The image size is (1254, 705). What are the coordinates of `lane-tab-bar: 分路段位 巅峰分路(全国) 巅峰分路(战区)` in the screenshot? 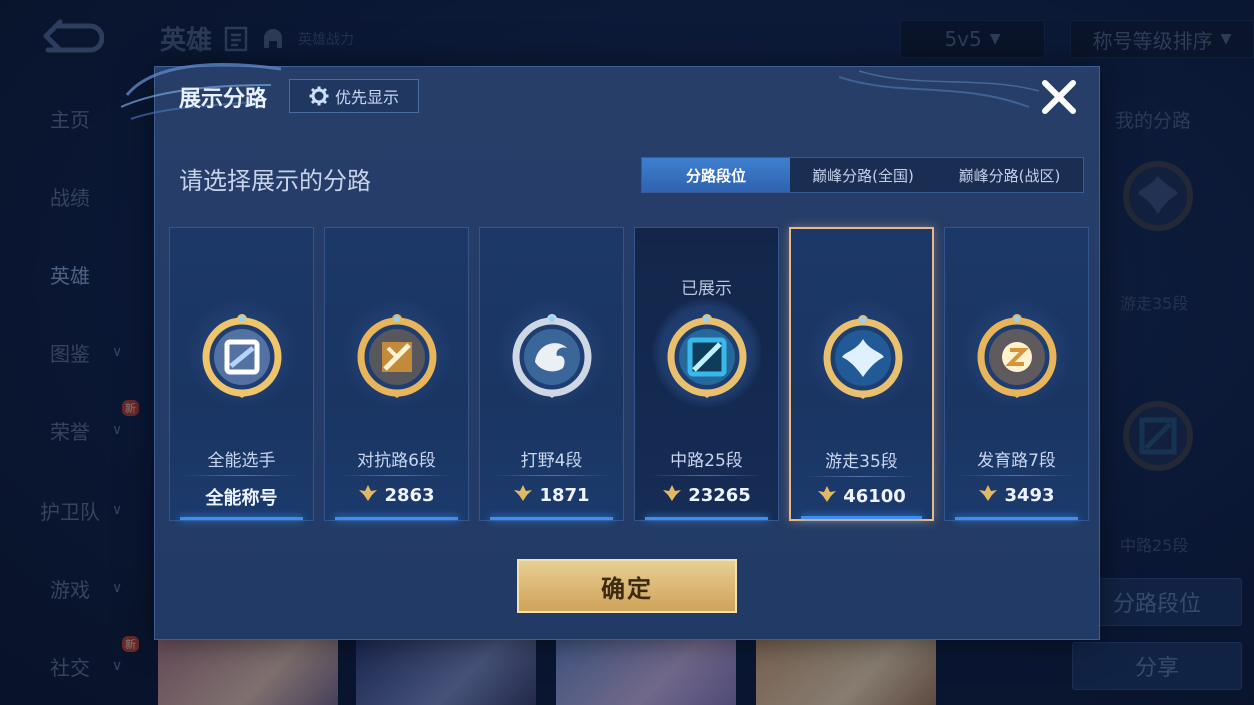 It's located at (862, 175).